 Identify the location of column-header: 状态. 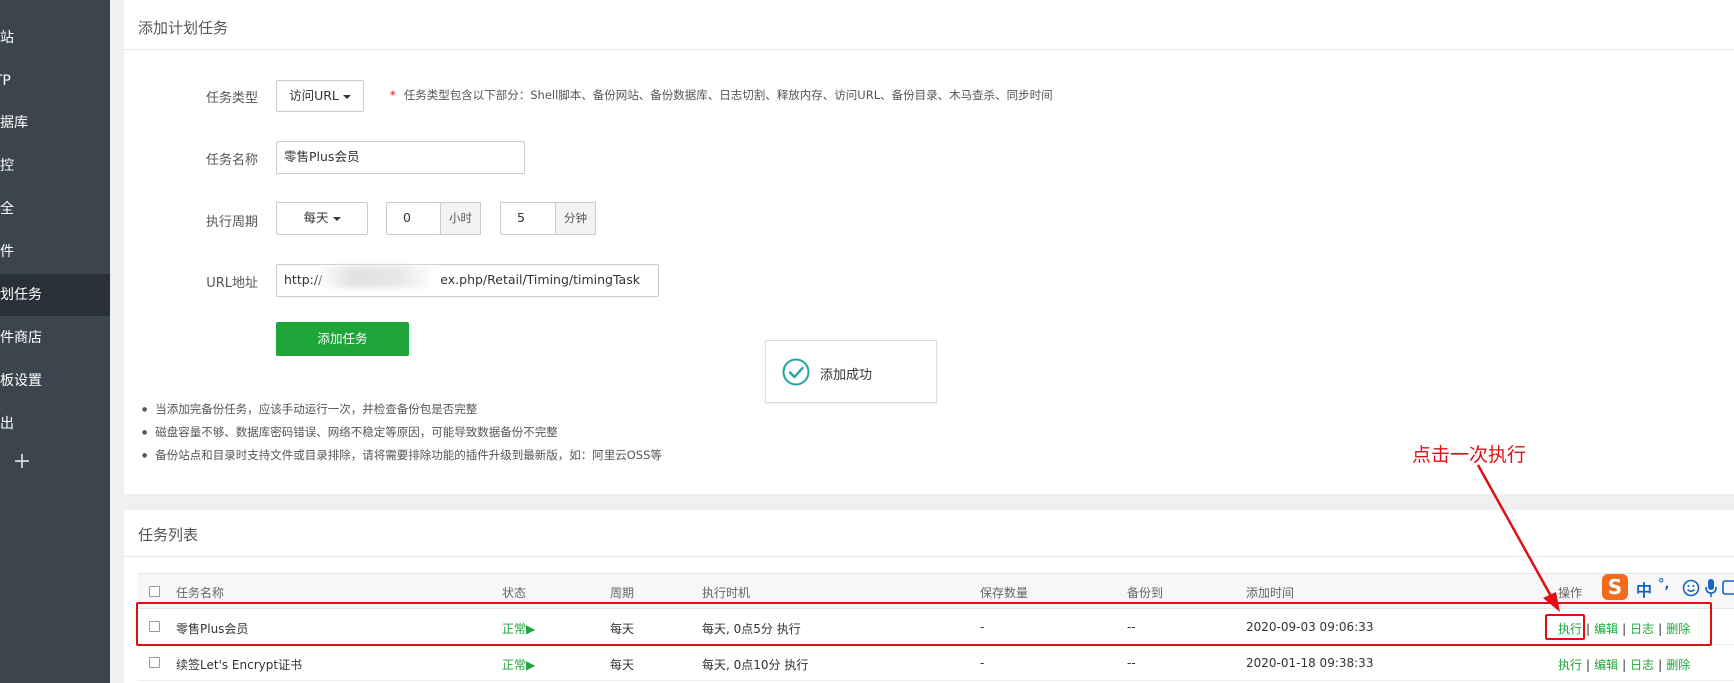
(514, 593).